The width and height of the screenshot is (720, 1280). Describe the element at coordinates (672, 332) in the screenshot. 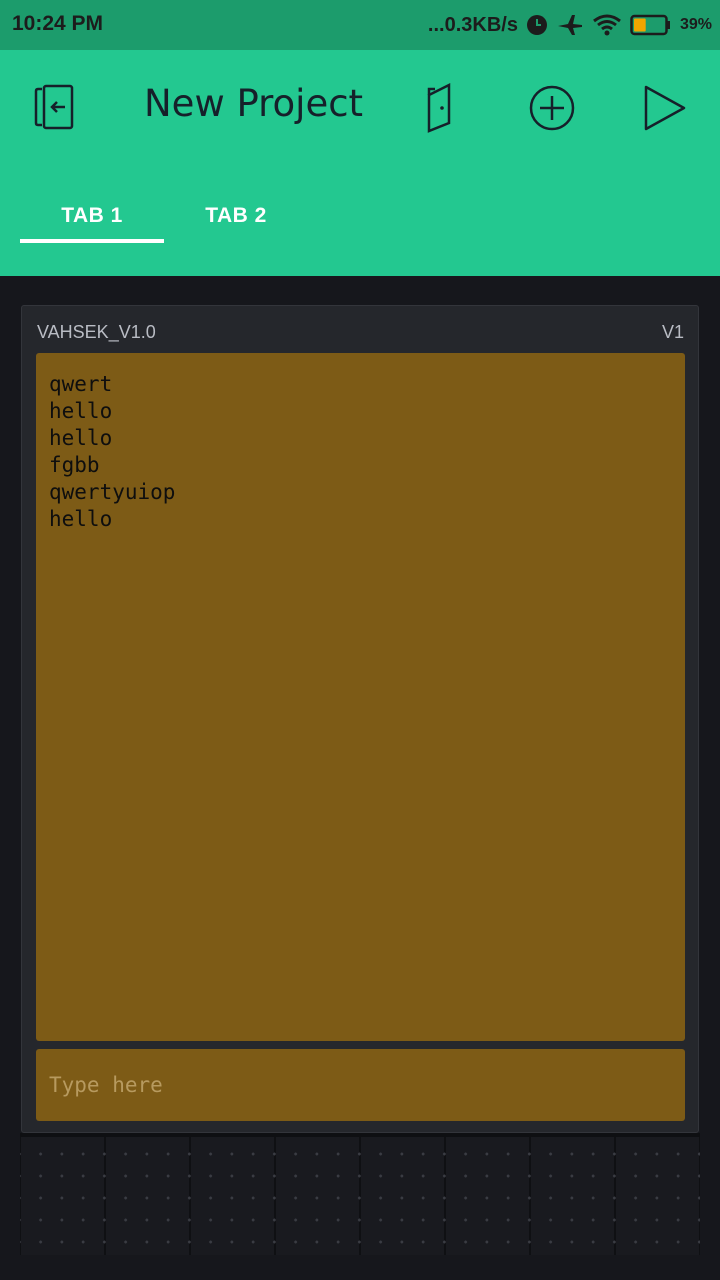

I see `widget-pin: V1` at that location.